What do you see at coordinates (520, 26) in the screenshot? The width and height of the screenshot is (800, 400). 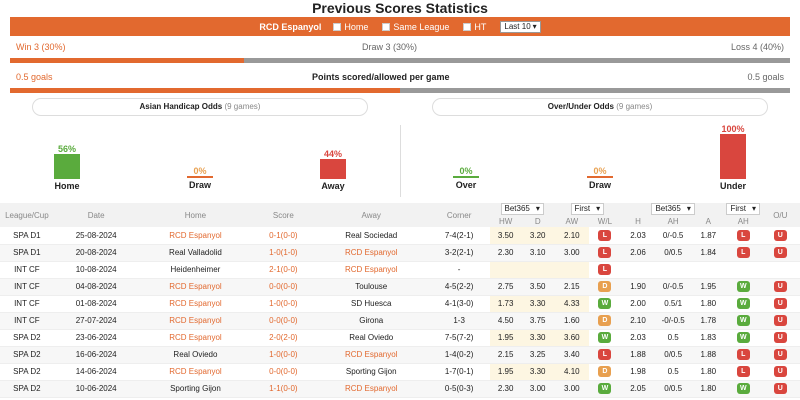 I see `last-games-select: Last 10 ▾` at bounding box center [520, 26].